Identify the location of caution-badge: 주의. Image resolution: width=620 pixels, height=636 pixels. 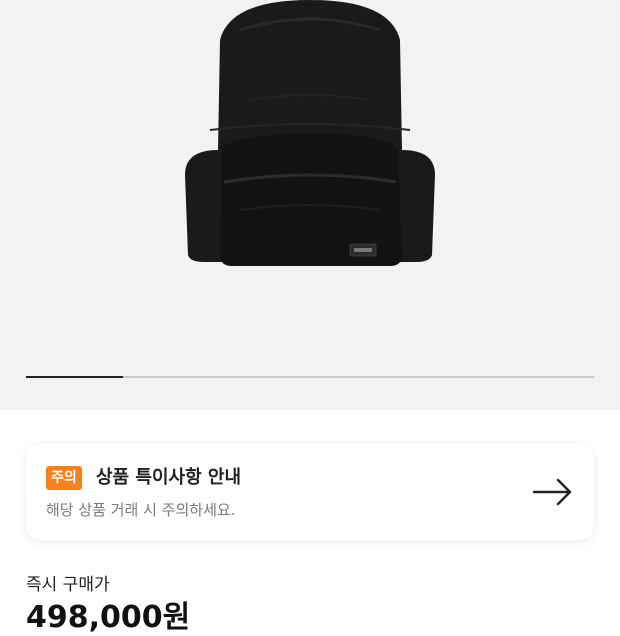
(64, 478).